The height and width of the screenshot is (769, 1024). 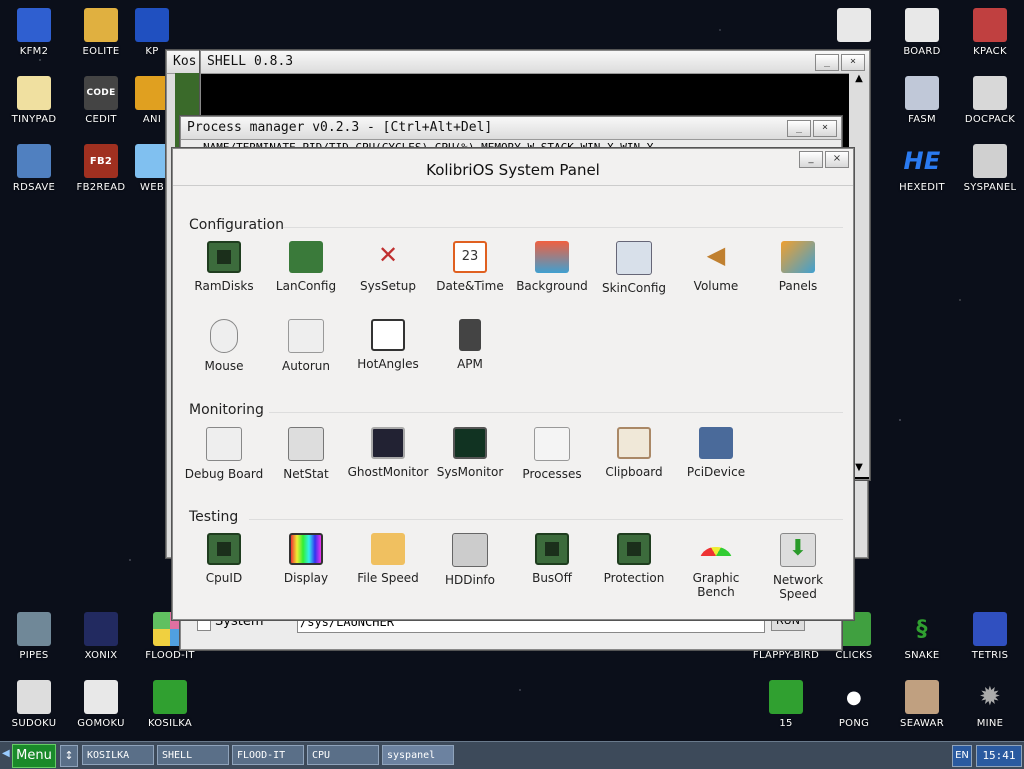 What do you see at coordinates (101, 32) in the screenshot?
I see `desktop-icon-eolite: EOLITE` at bounding box center [101, 32].